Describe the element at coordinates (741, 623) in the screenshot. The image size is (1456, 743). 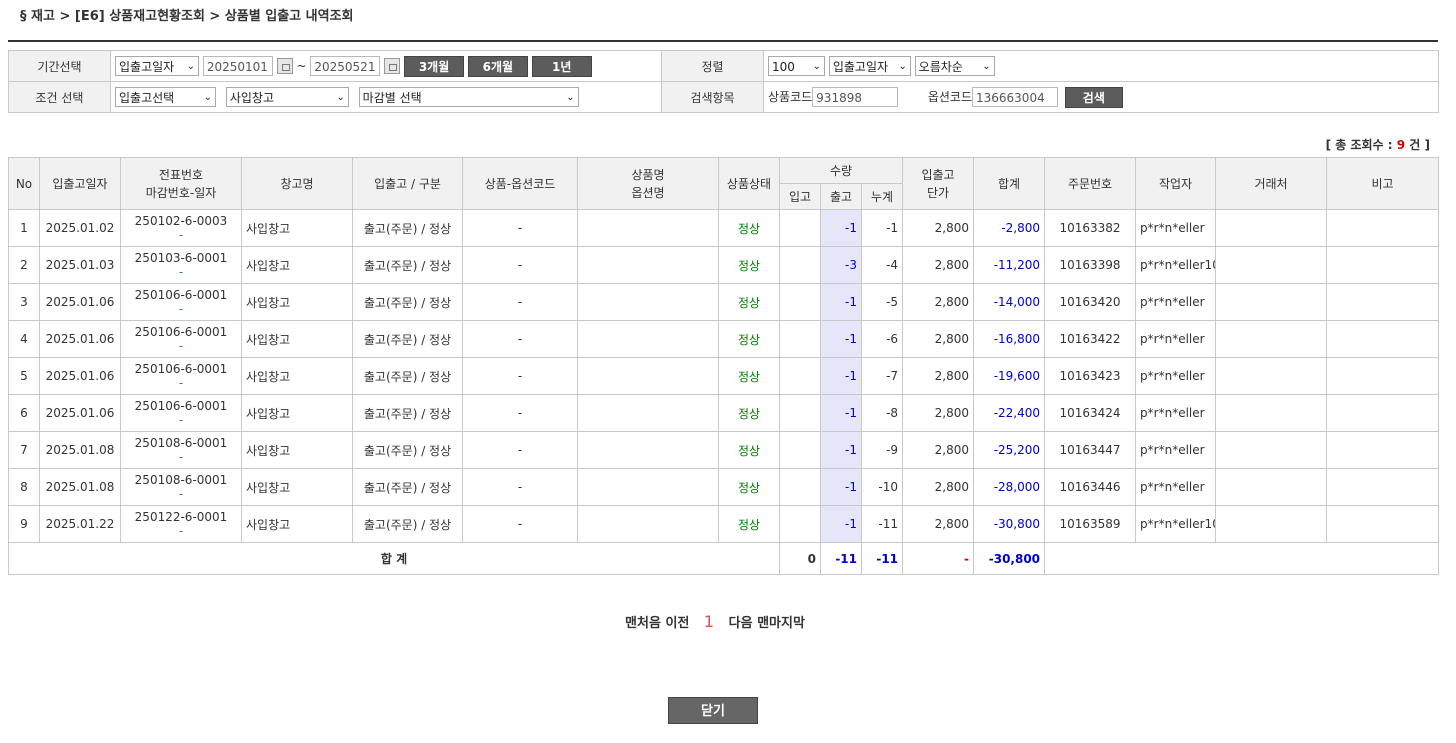
I see `page-next-link: 다음` at that location.